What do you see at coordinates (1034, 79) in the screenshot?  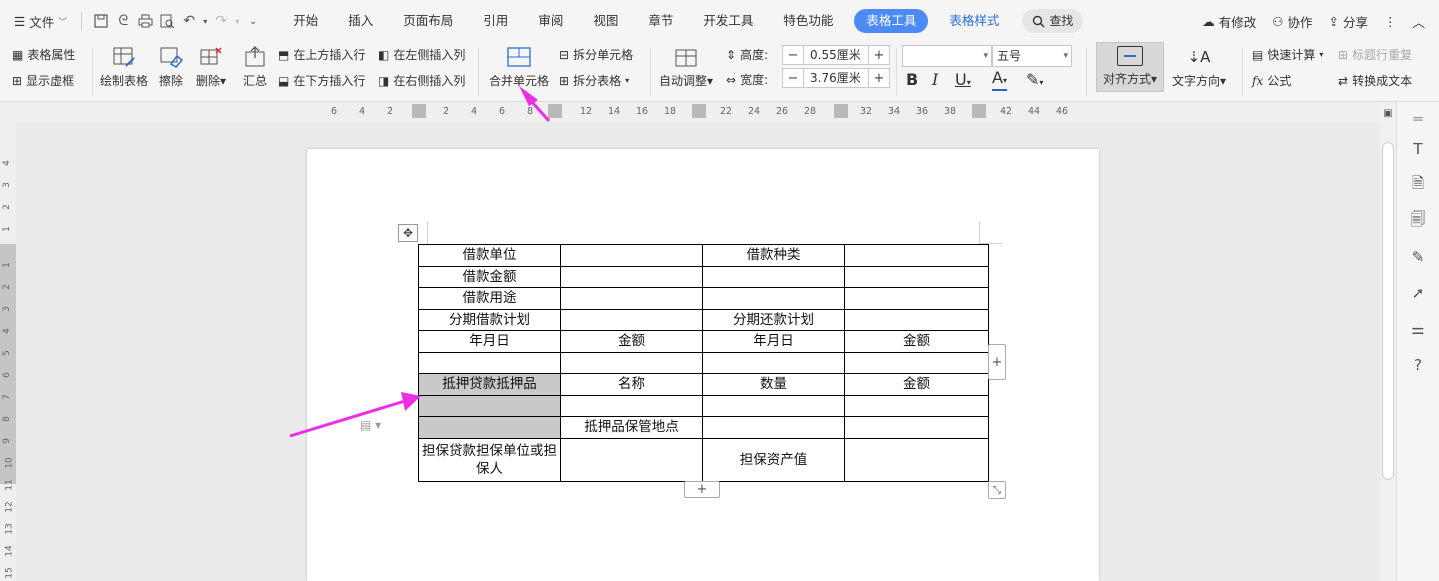 I see `highlight-icon: ✎▾` at bounding box center [1034, 79].